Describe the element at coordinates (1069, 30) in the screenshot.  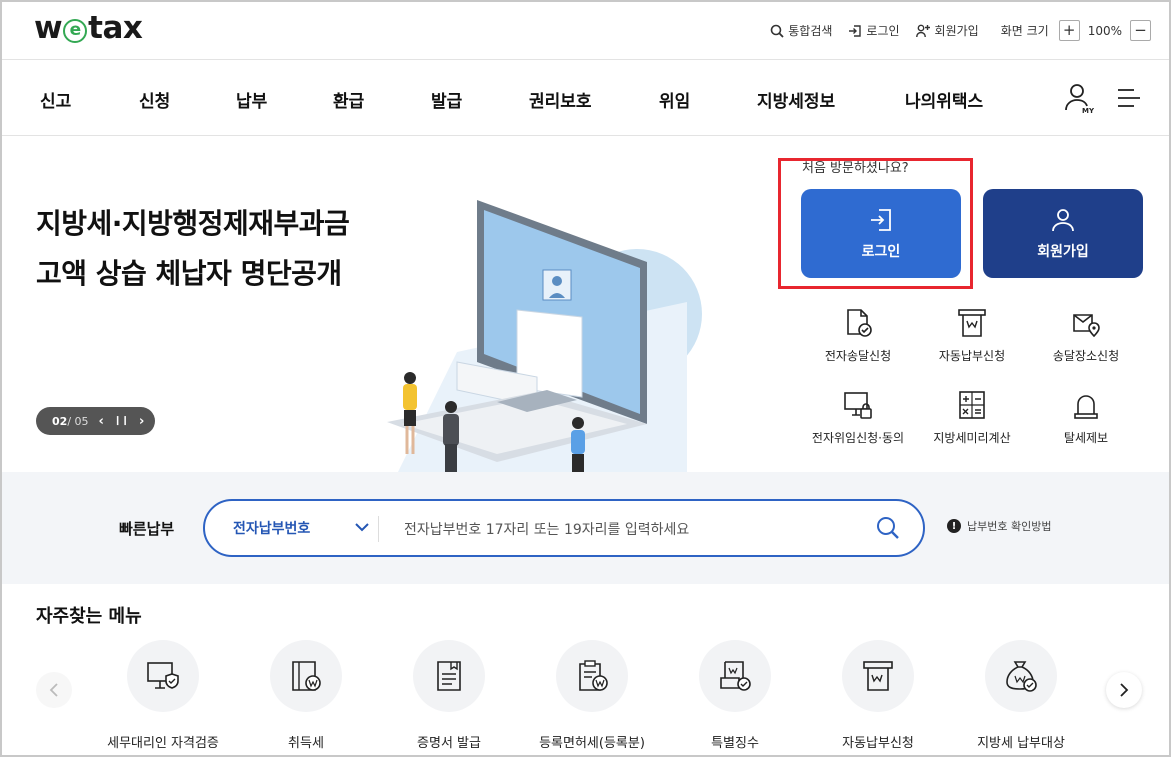
I see `zoom-in-button: +` at that location.